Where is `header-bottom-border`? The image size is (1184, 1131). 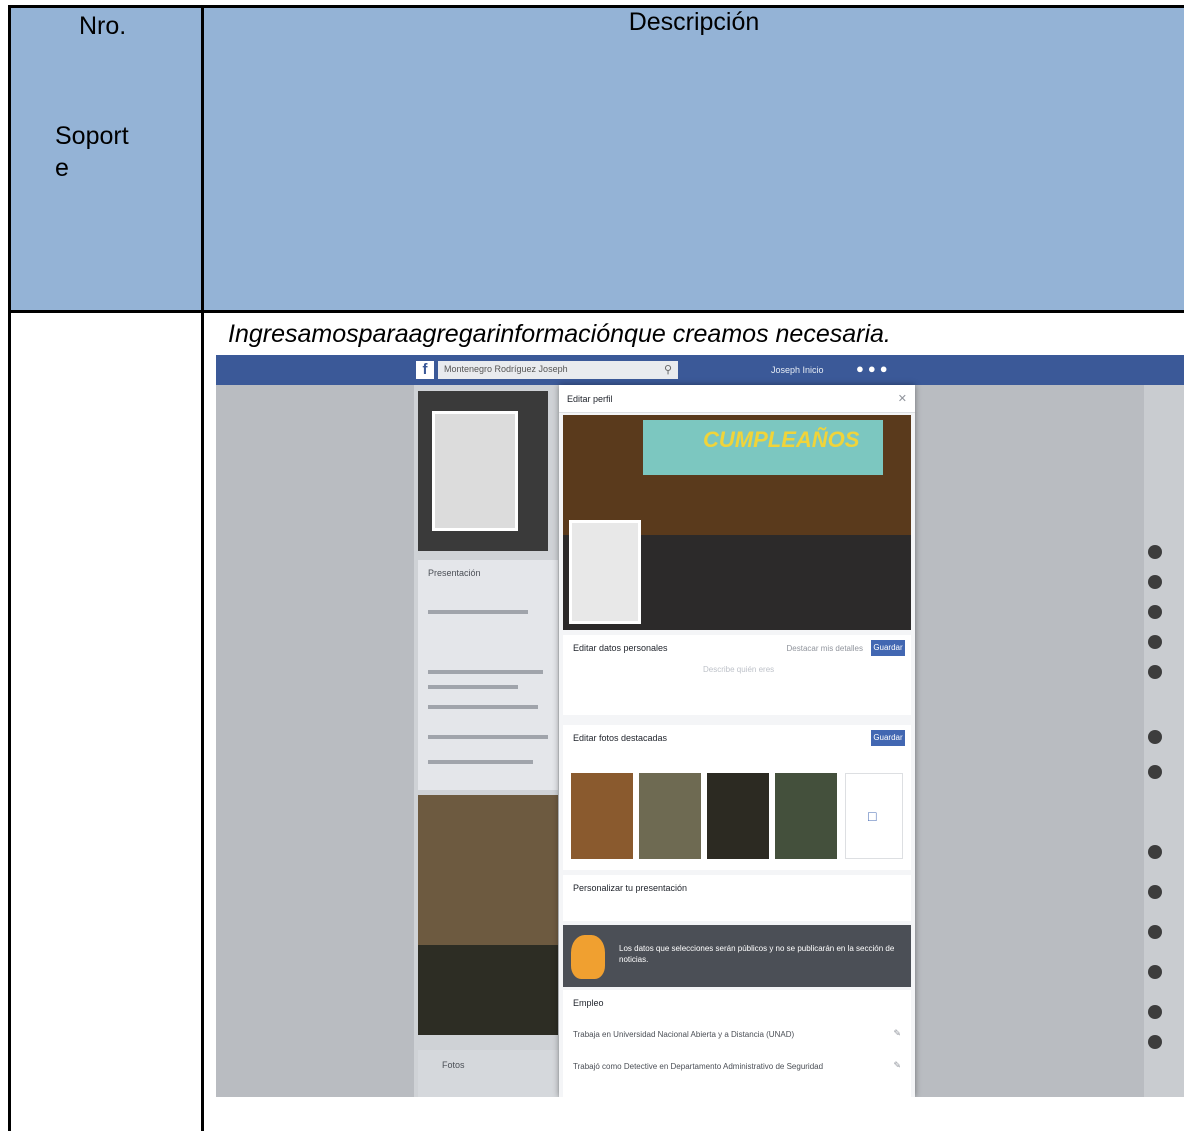
header-bottom-border is located at coordinates (596, 311).